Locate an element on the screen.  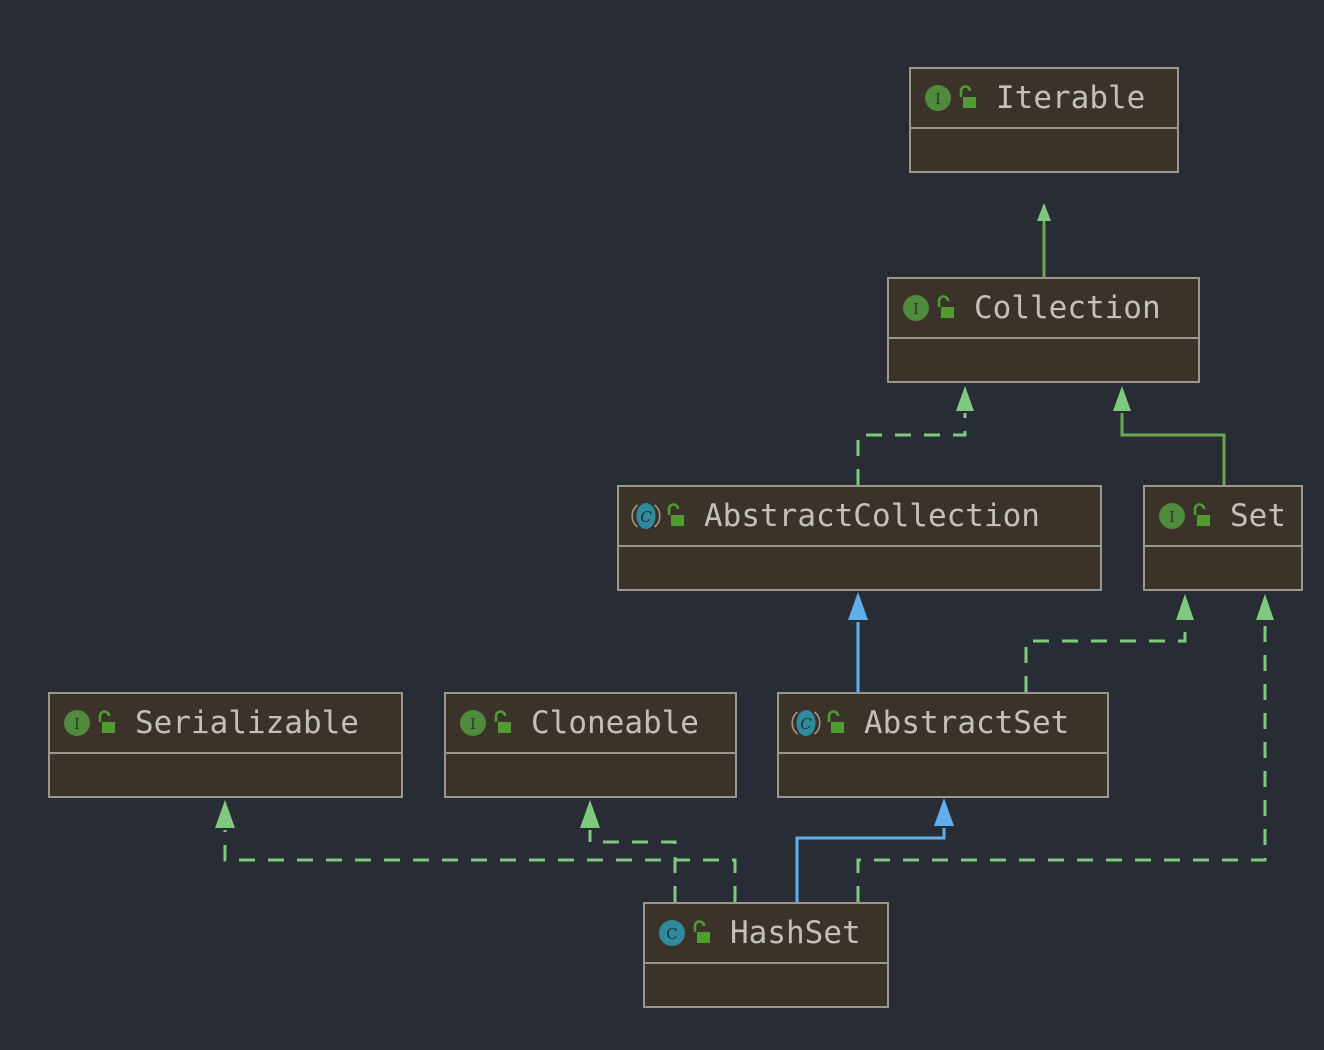
edge-abstractset-to-set is located at coordinates (1109, 643).